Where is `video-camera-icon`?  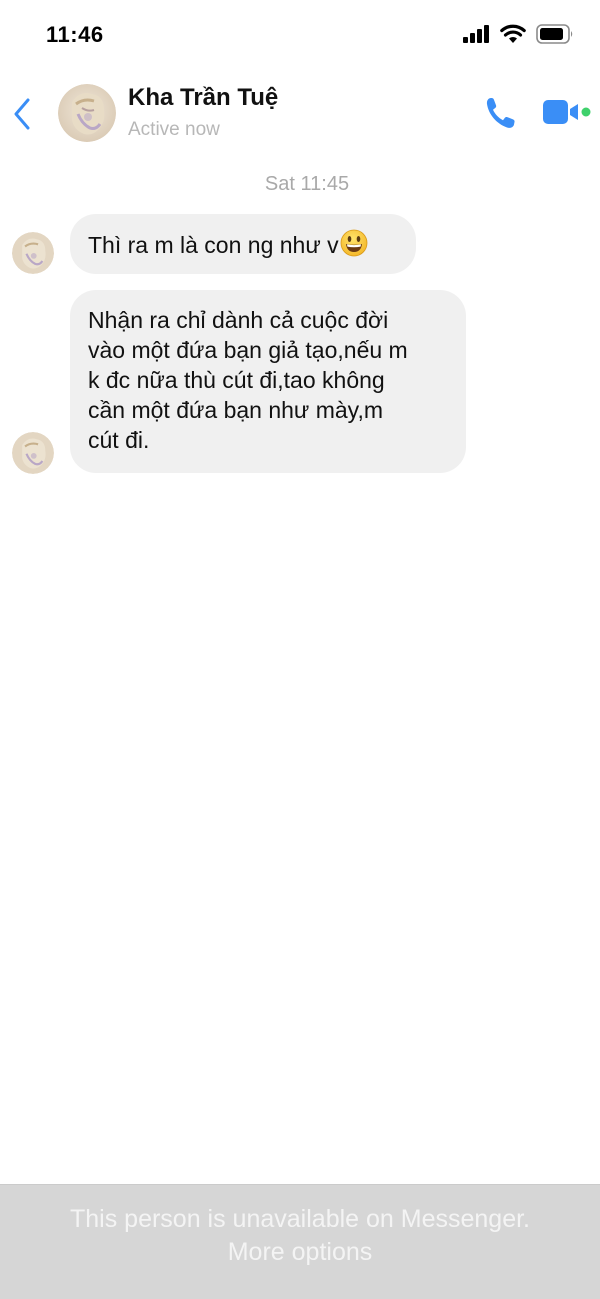
video-camera-icon is located at coordinates (568, 112).